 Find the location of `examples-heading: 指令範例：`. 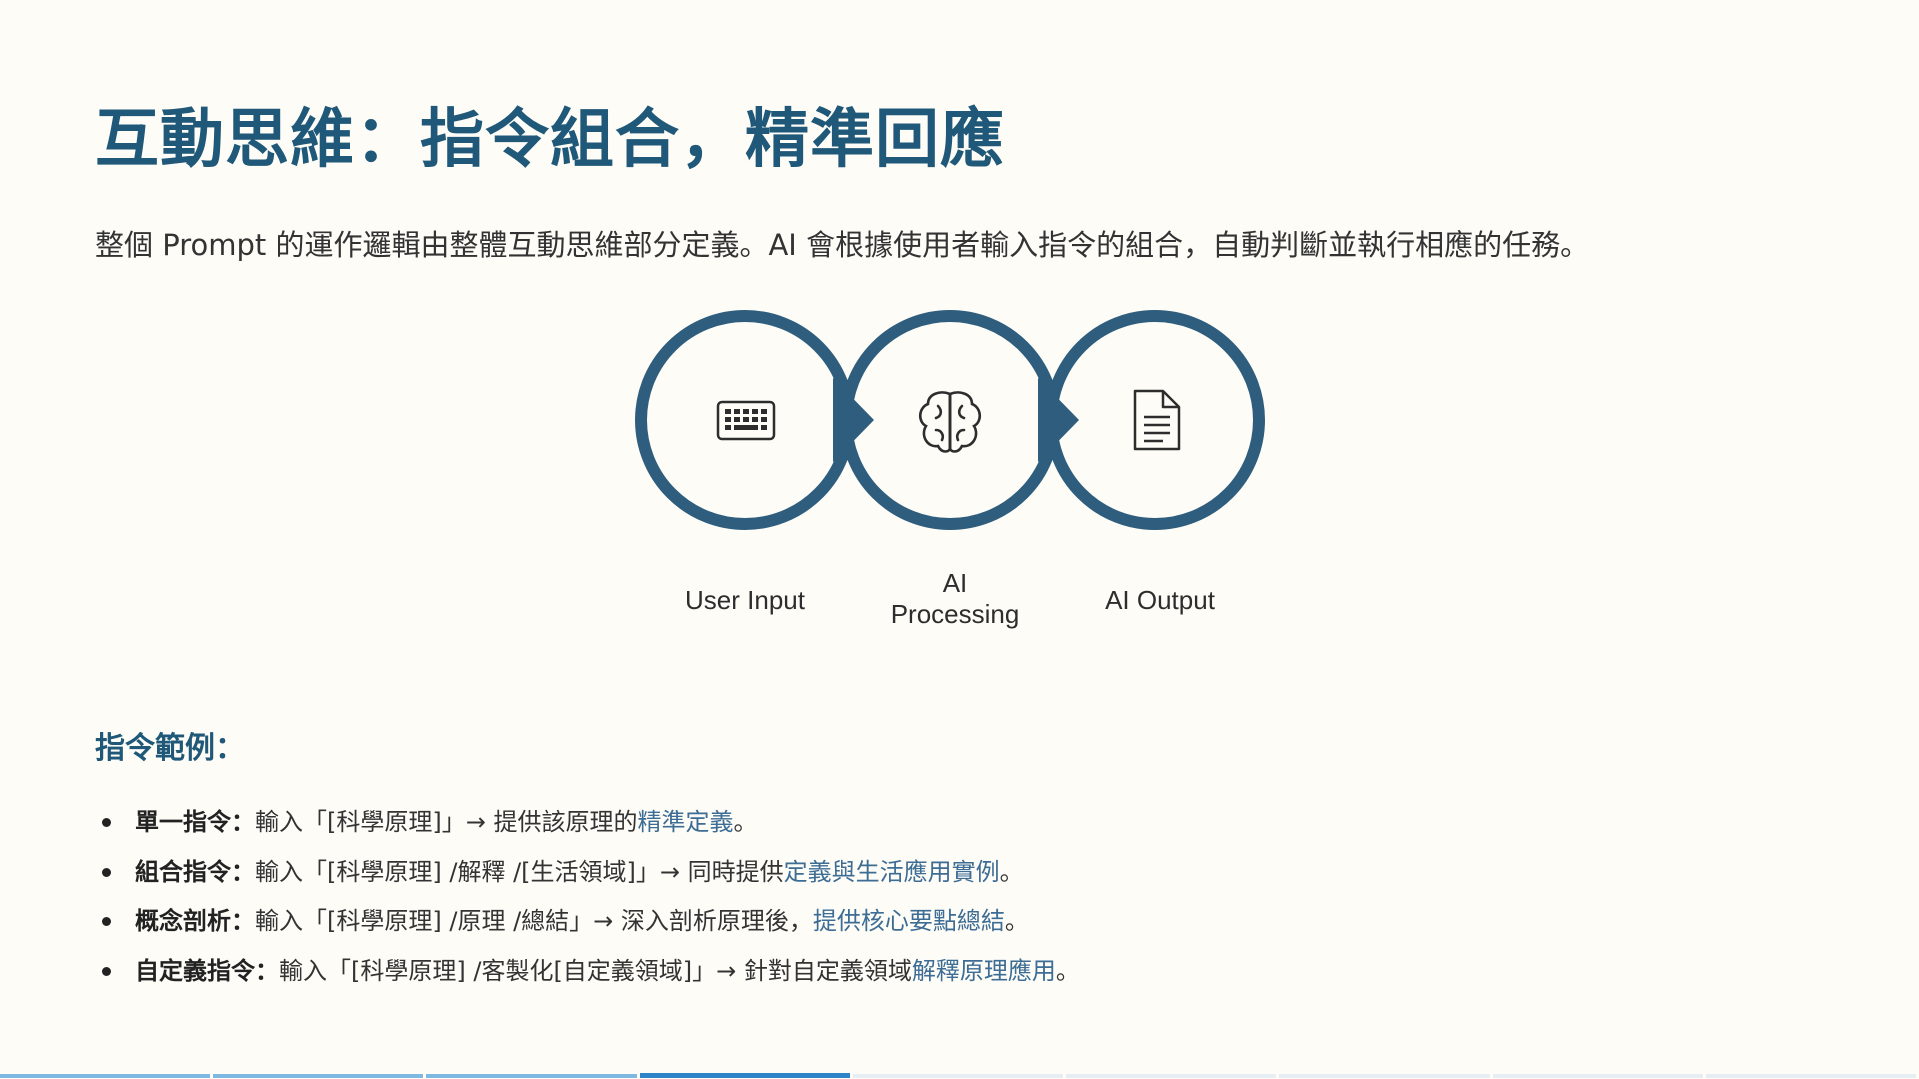

examples-heading: 指令範例： is located at coordinates (170, 748).